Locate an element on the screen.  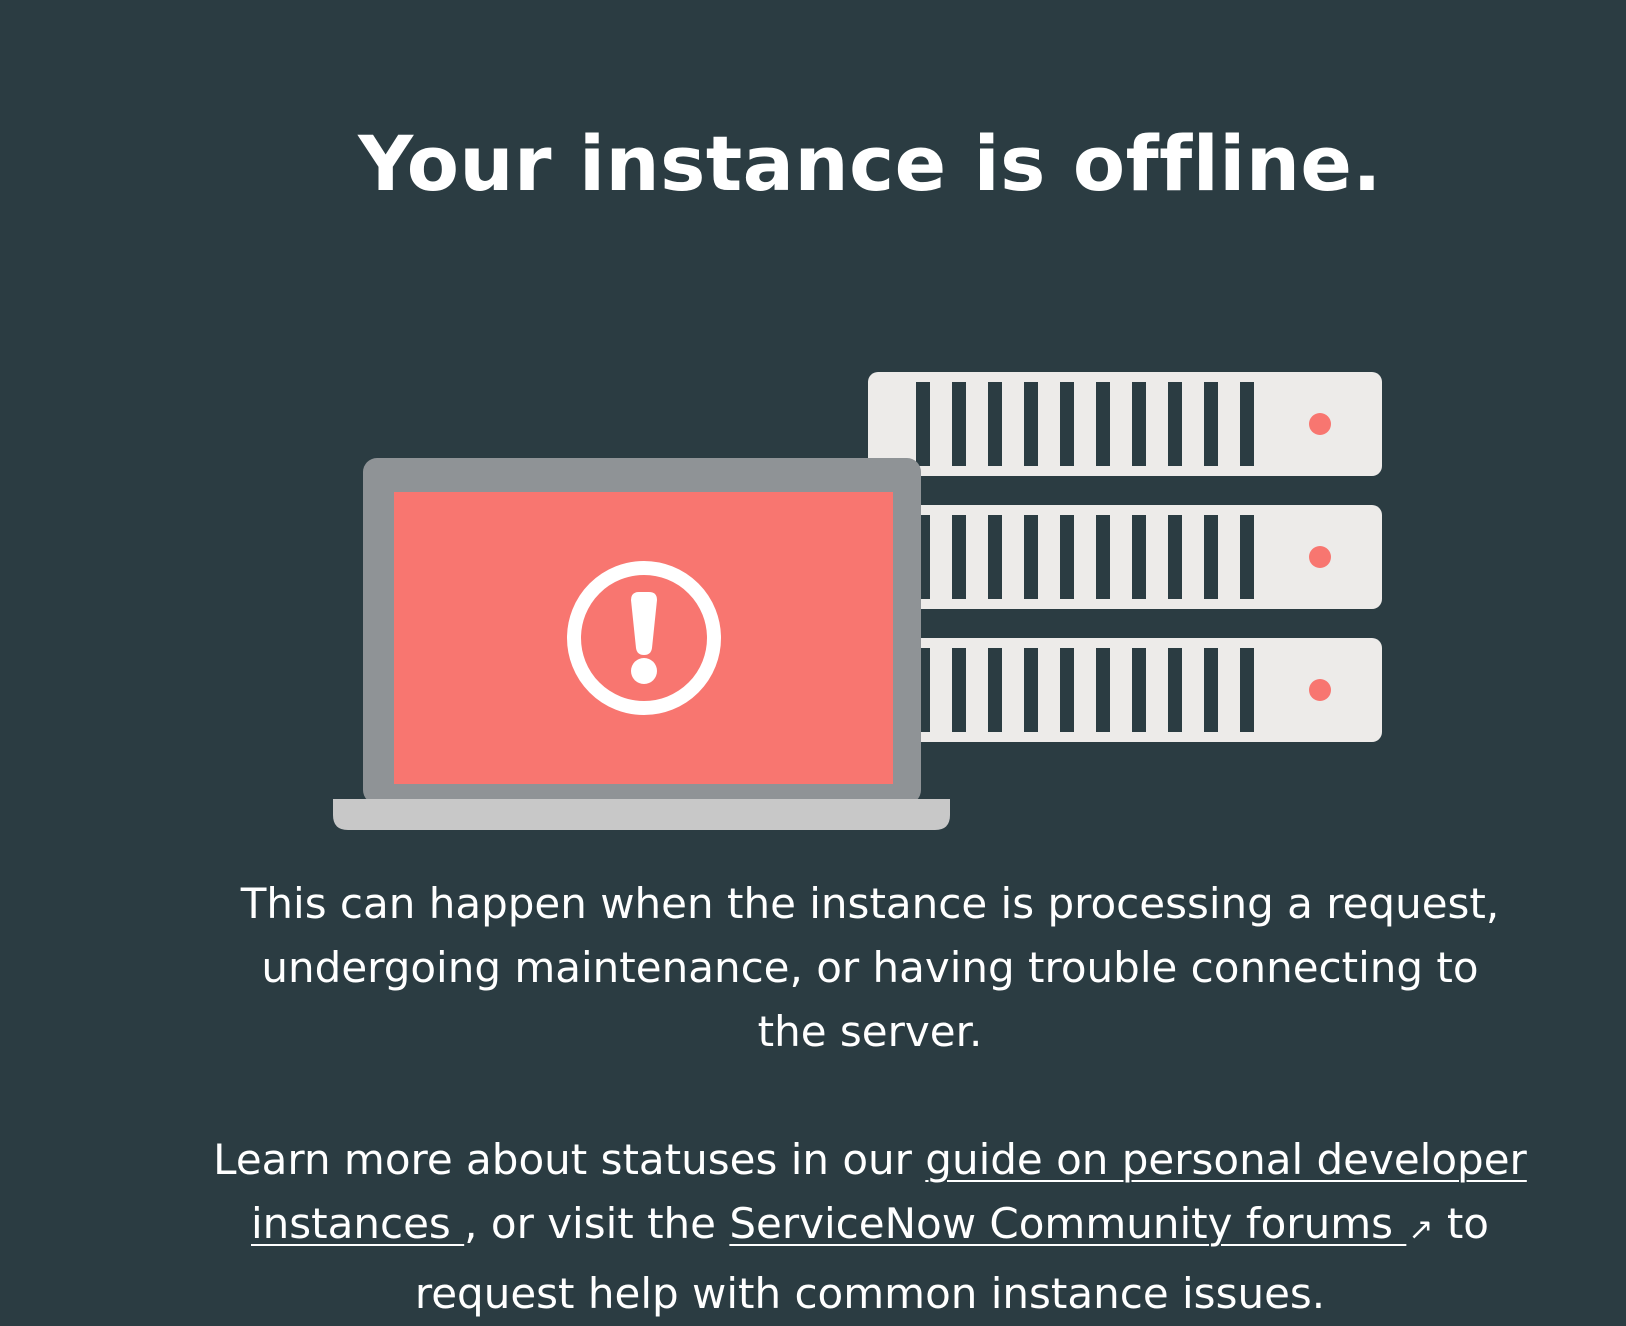
server-rack is located at coordinates (1125, 557).